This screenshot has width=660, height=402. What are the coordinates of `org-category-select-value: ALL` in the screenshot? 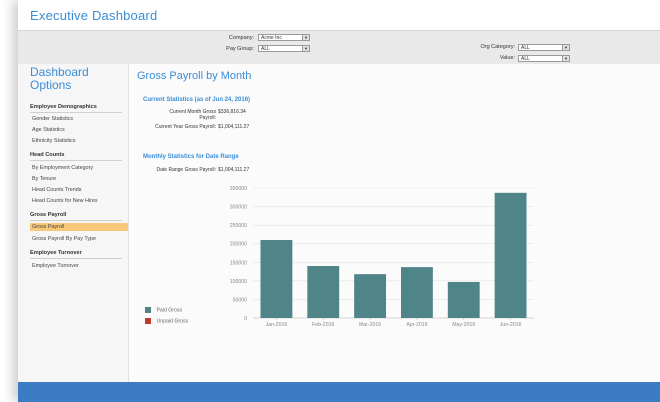 It's located at (525, 48).